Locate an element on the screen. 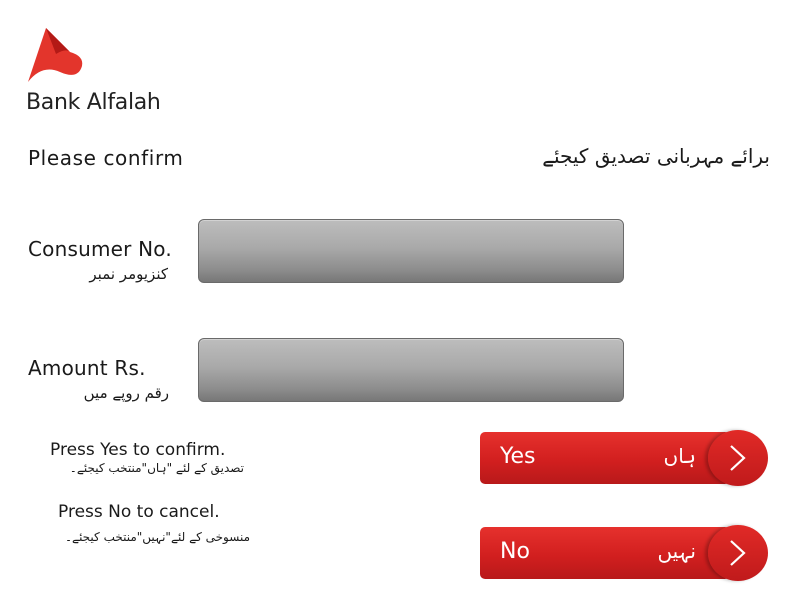 This screenshot has height=600, width=796. no-button-label-urdu: نہیں is located at coordinates (676, 551).